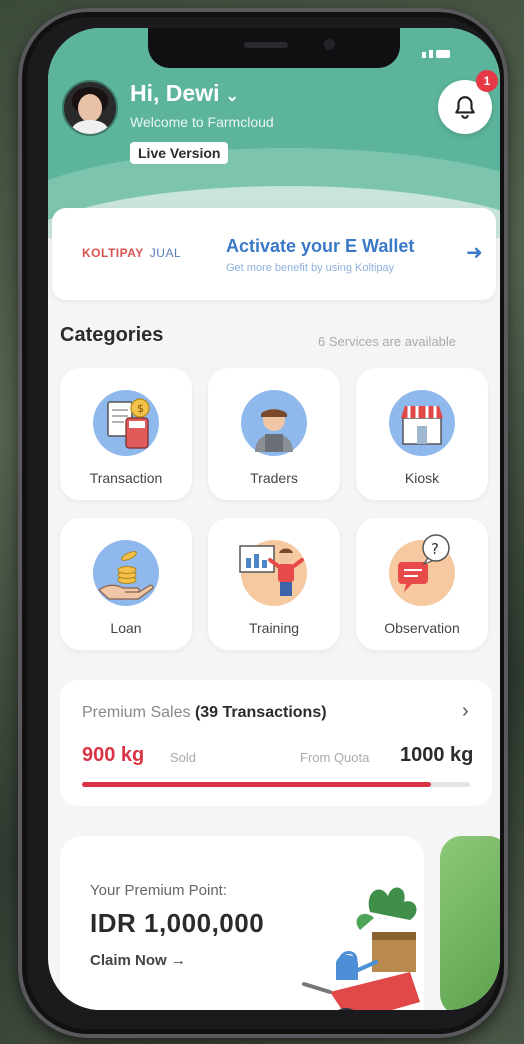  I want to click on premium-sales-header: Premium Sales (39 Transactions), so click(204, 713).